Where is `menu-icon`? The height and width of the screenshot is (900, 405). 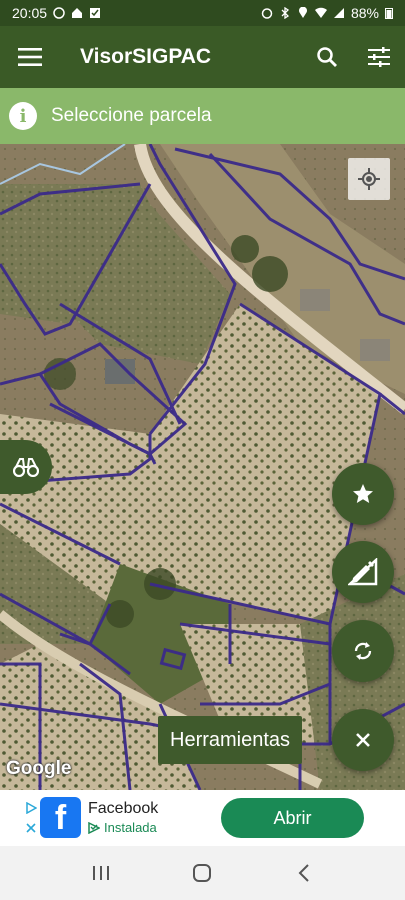
menu-icon is located at coordinates (30, 57).